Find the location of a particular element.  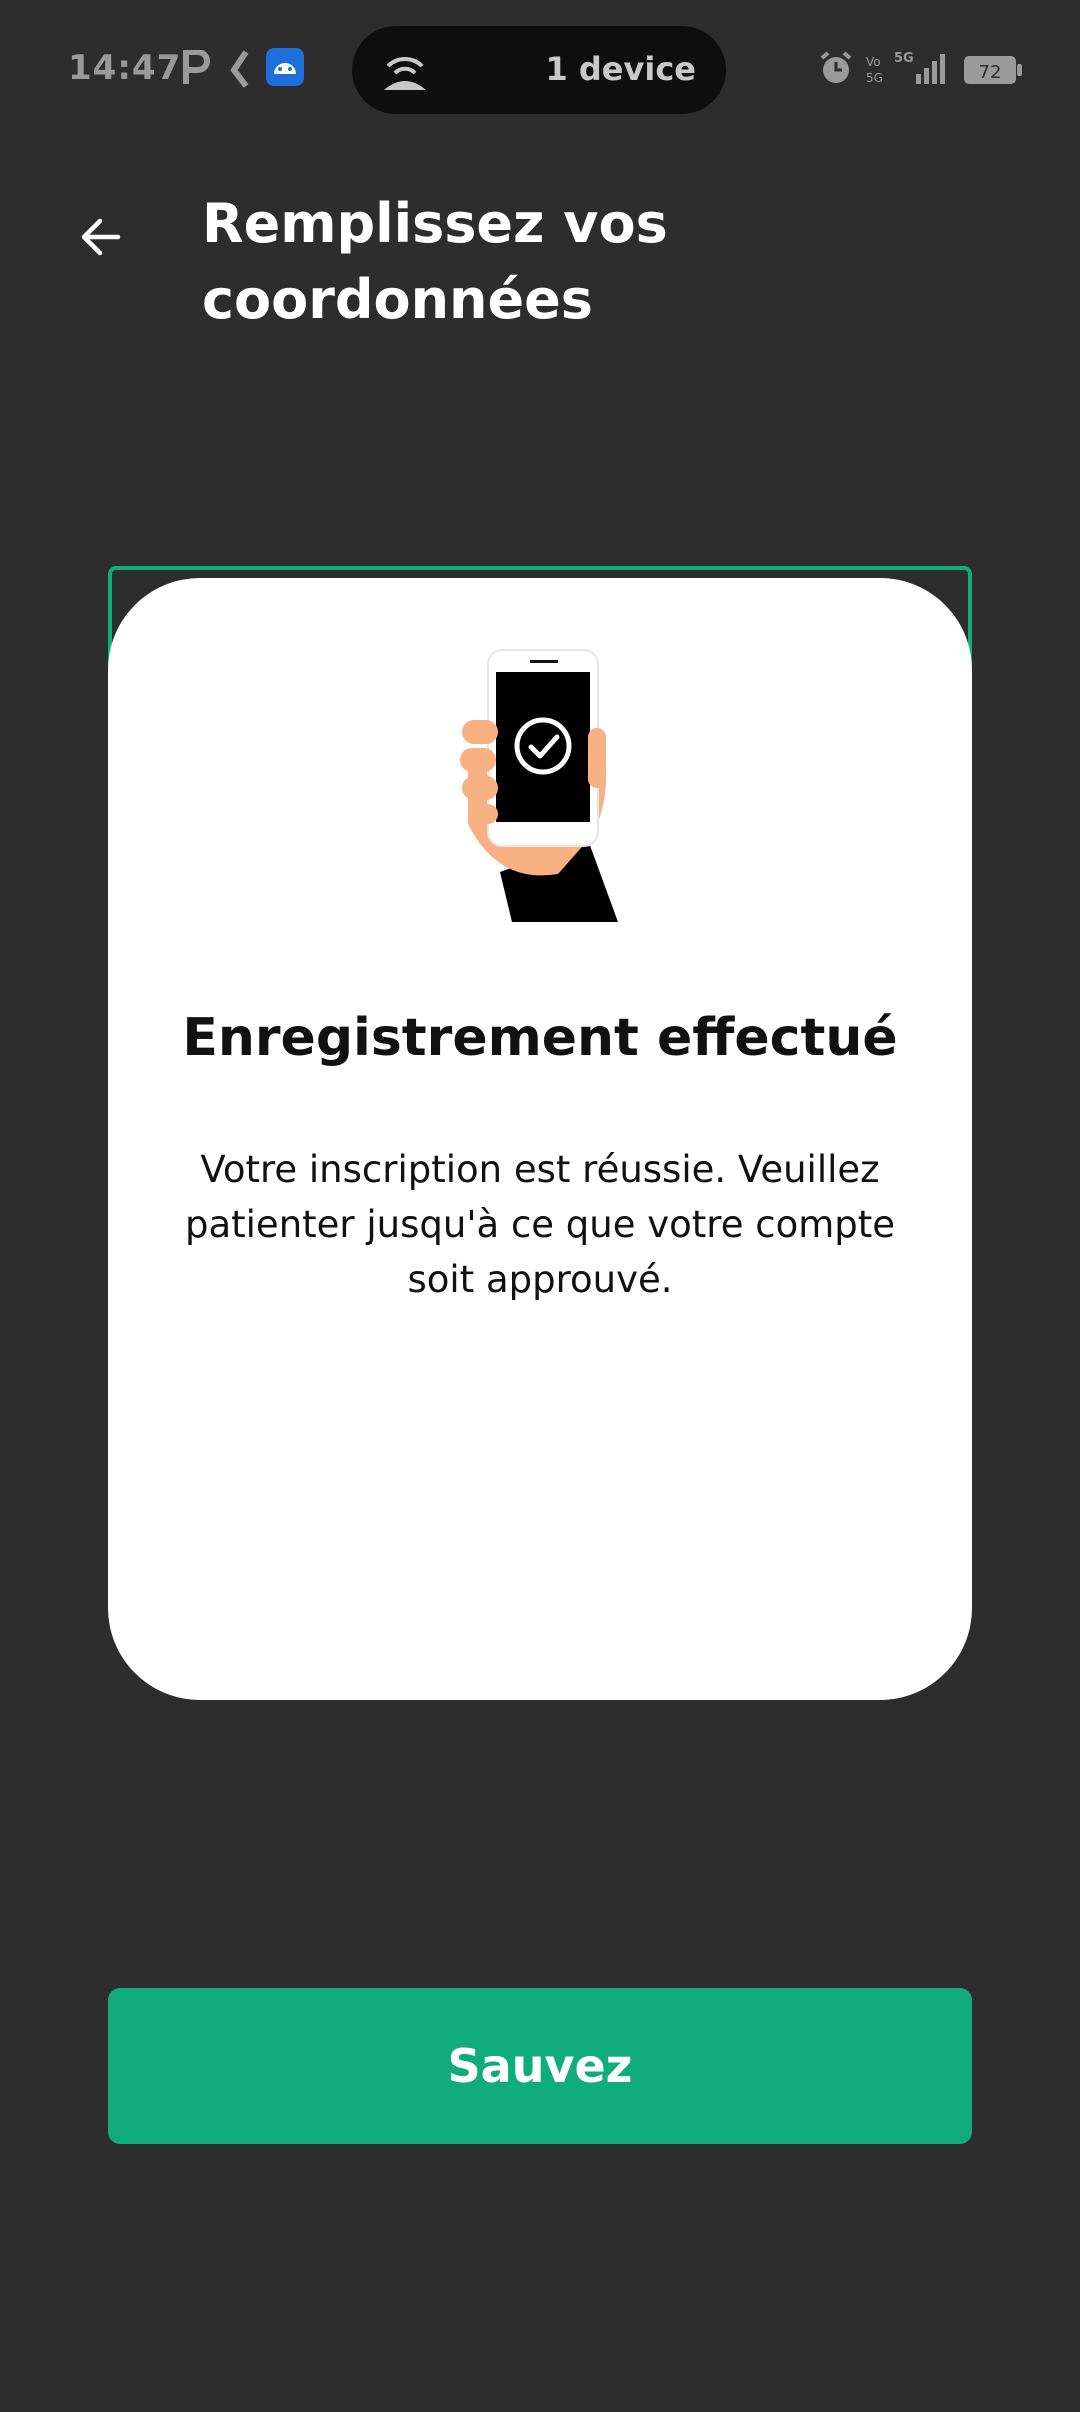

page-title: Remplissez vos coordonnées is located at coordinates (435, 261).